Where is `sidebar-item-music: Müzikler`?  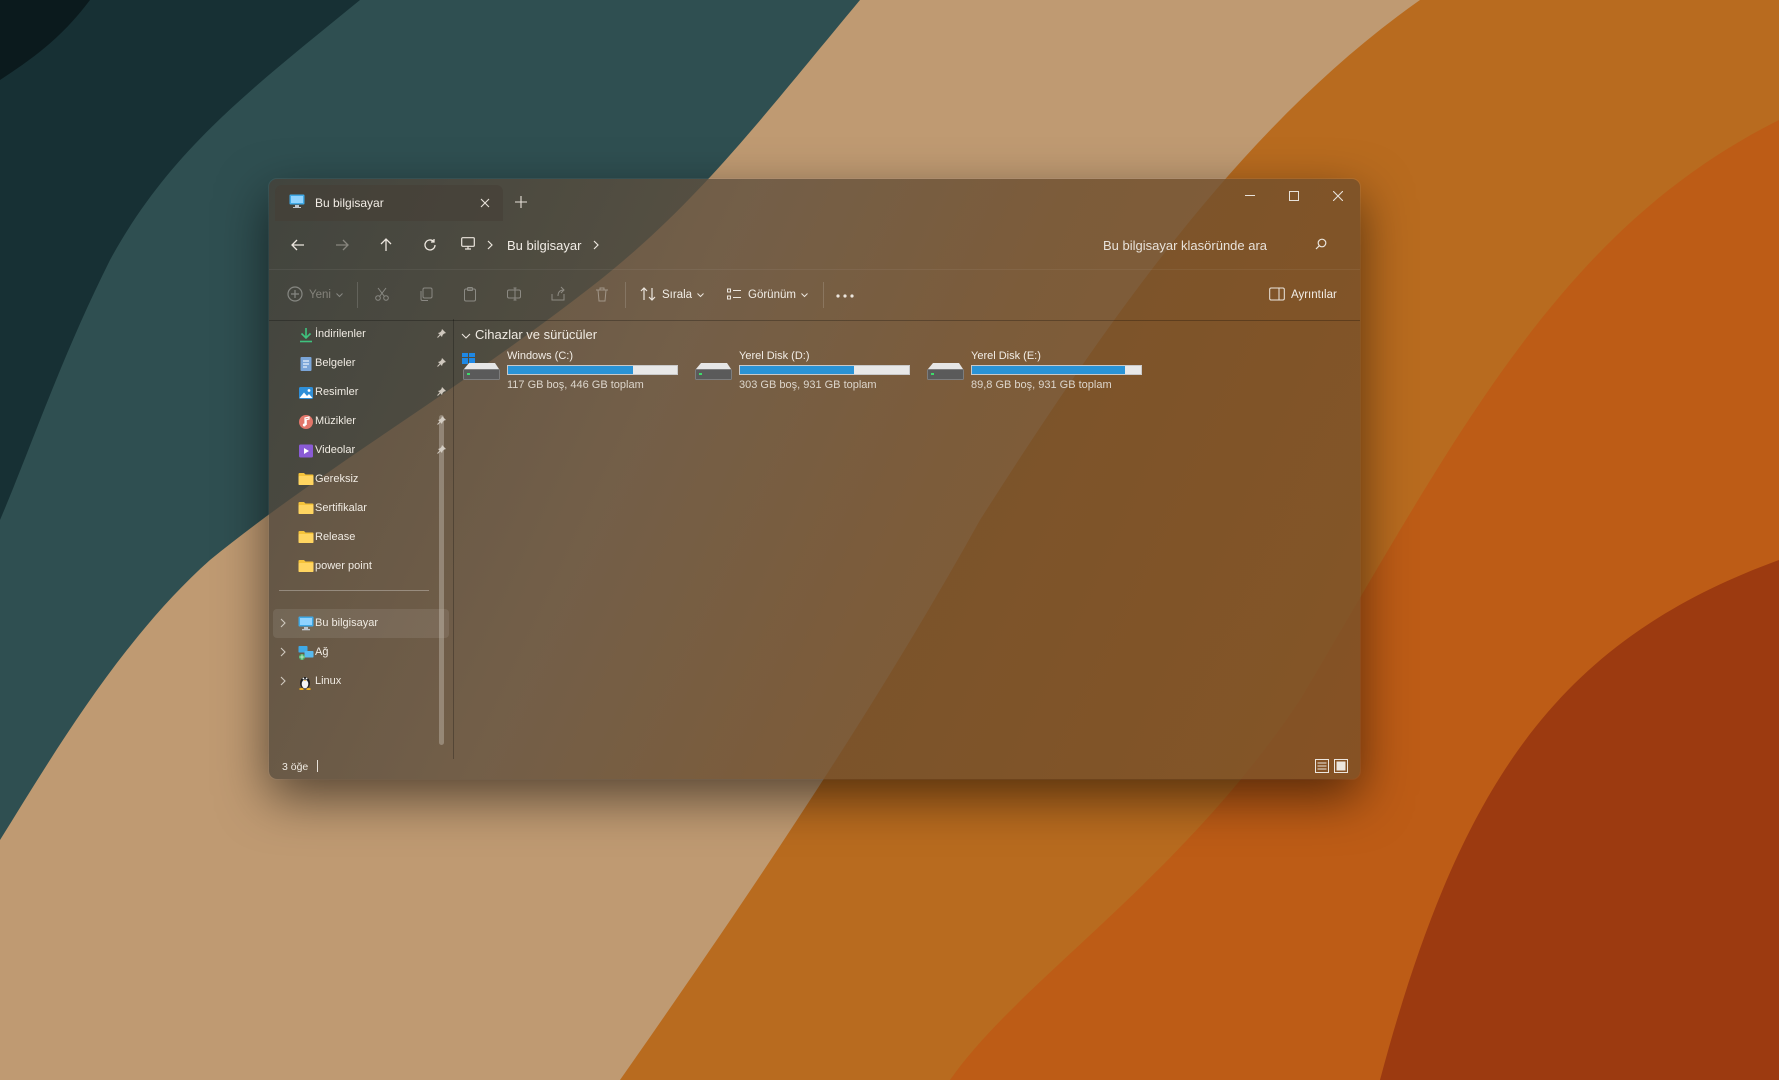 sidebar-item-music: Müzikler is located at coordinates (361, 421).